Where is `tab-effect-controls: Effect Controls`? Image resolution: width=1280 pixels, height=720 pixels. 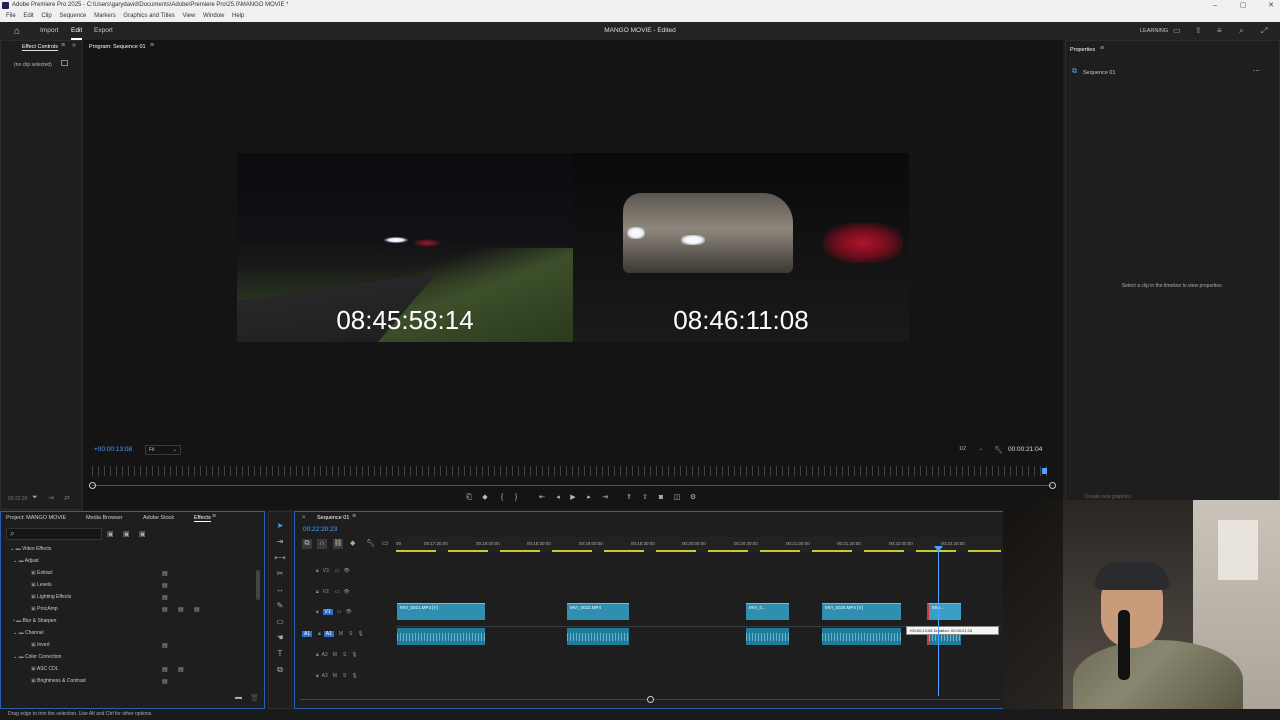
tab-effect-controls: Effect Controls is located at coordinates (40, 47).